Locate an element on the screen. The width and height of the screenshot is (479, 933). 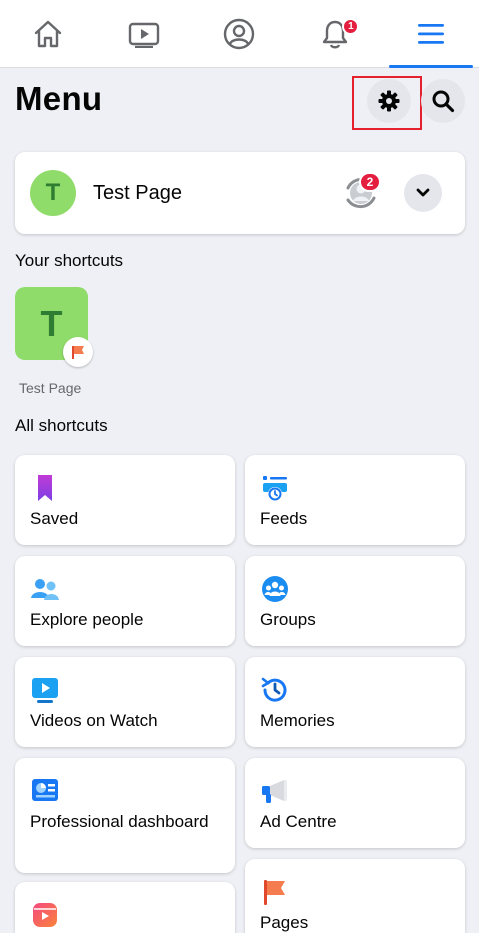
nav-menu is located at coordinates (431, 34).